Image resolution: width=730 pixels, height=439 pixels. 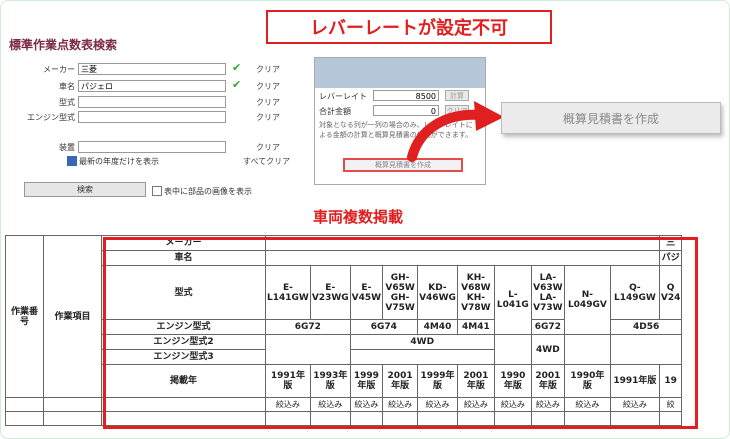 I want to click on model-cell: LA-V63W LA-V73W, so click(x=547, y=292).